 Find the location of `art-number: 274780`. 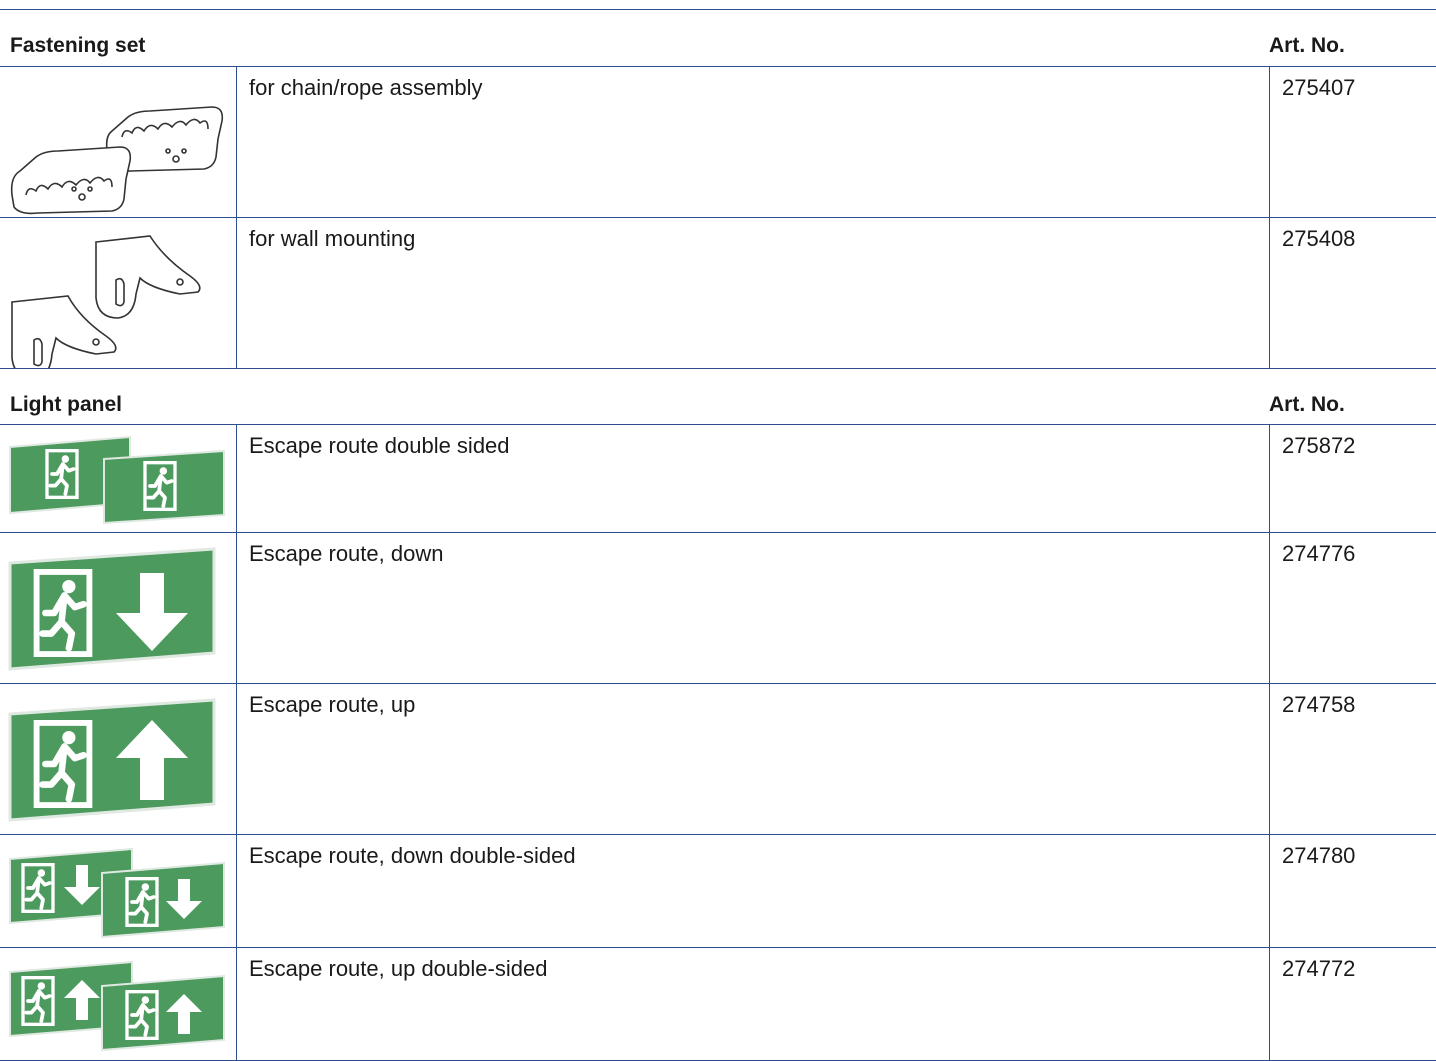

art-number: 274780 is located at coordinates (1353, 891).